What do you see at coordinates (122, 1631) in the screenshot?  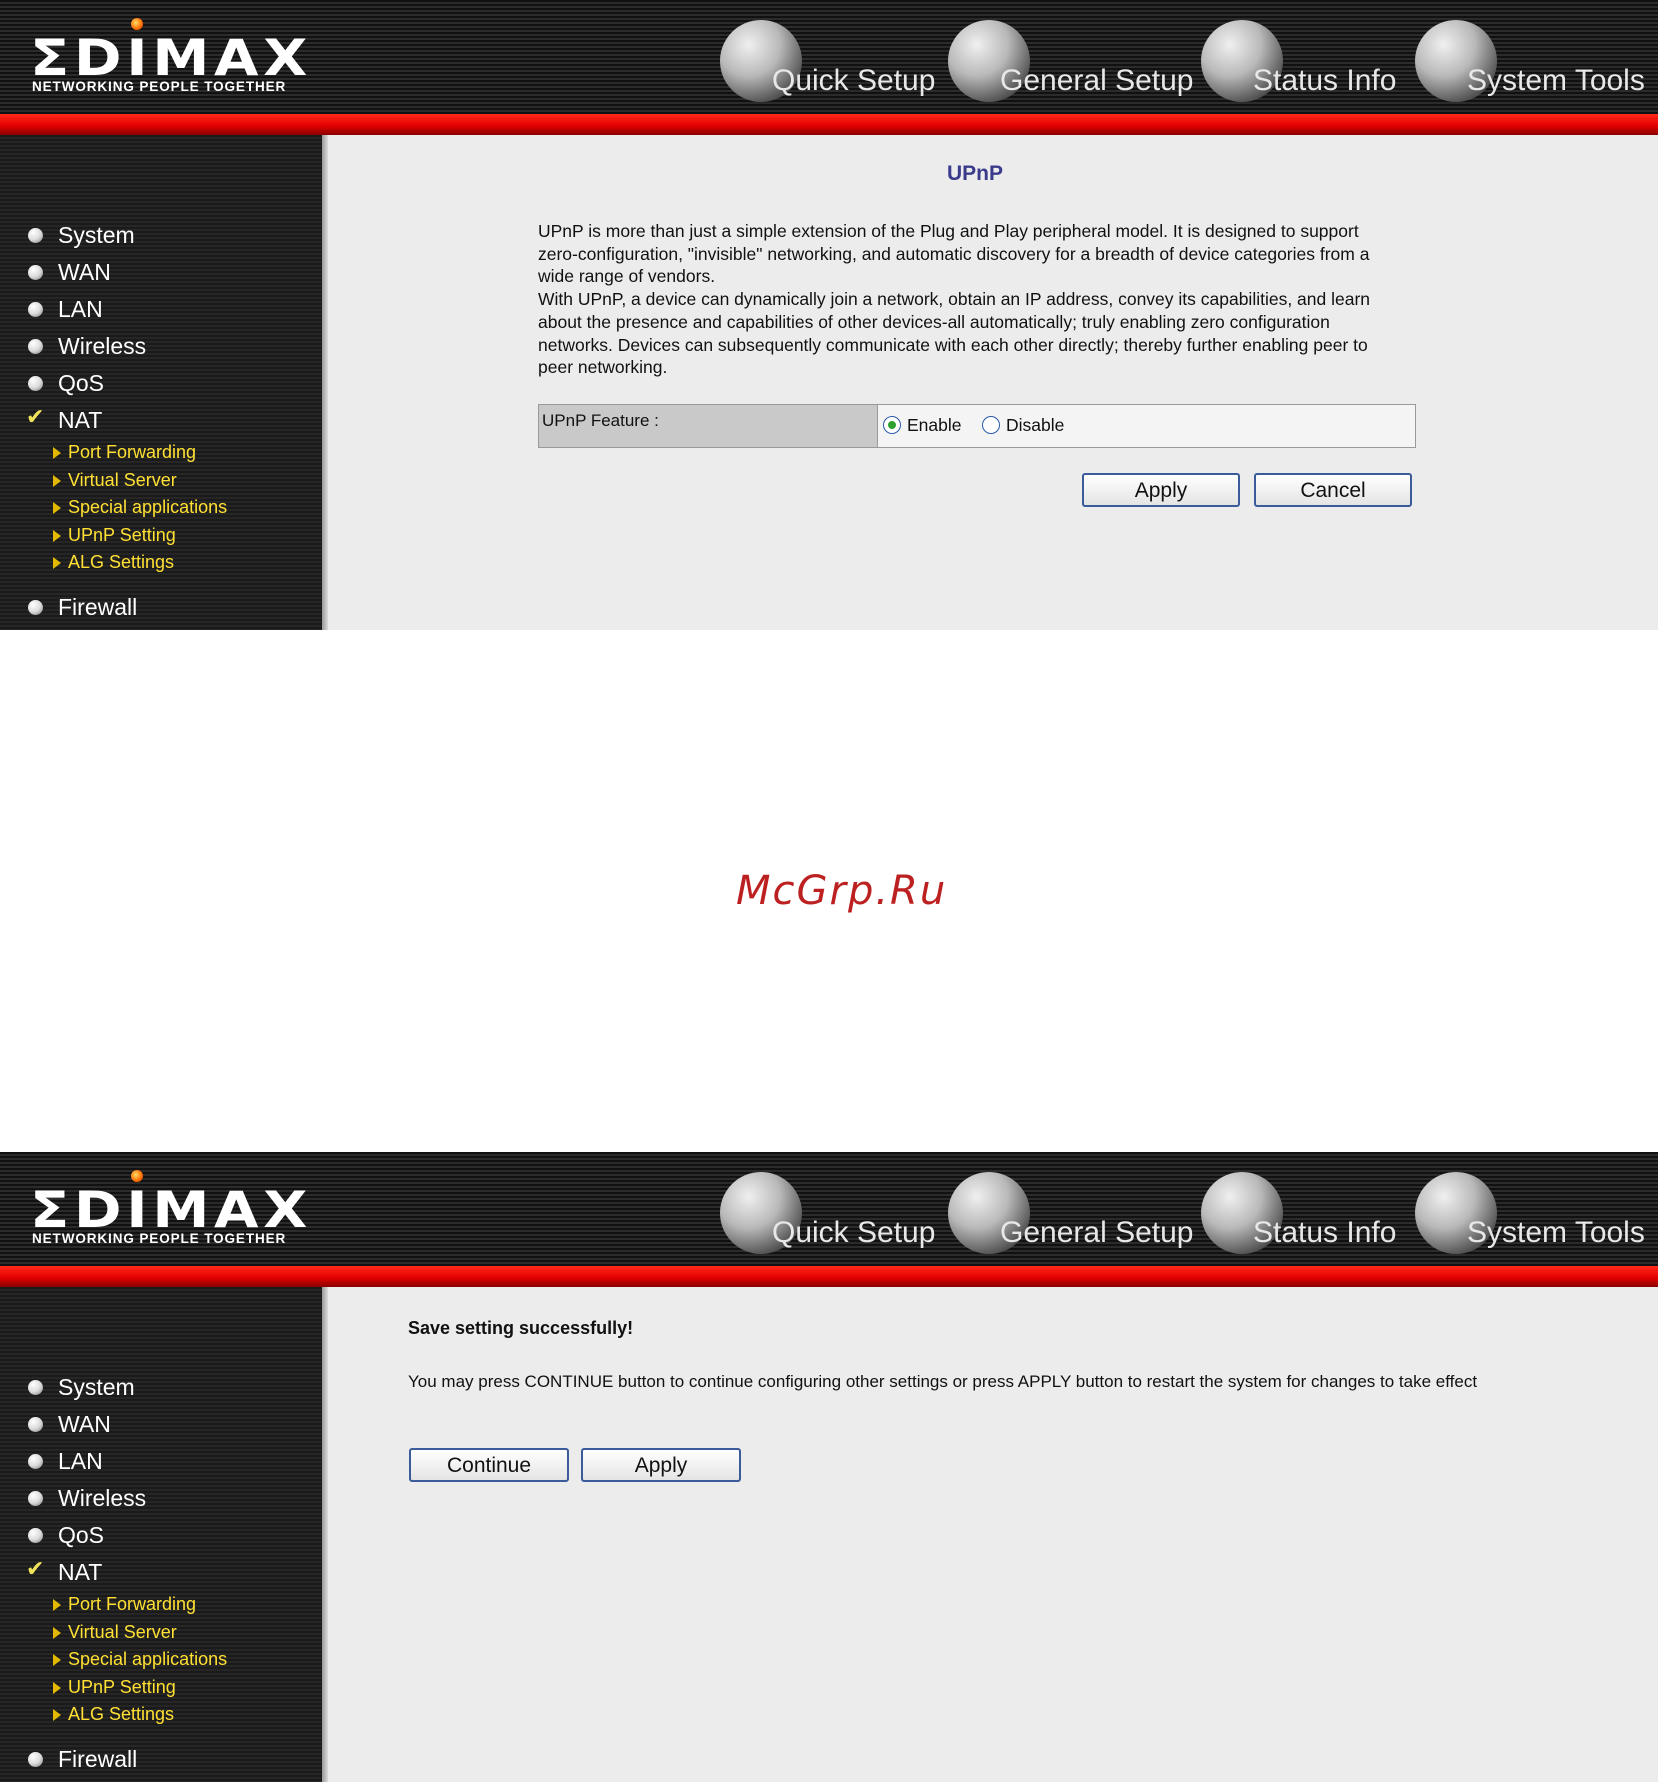 I see `sidebar-subitem-label: Virtual Server` at bounding box center [122, 1631].